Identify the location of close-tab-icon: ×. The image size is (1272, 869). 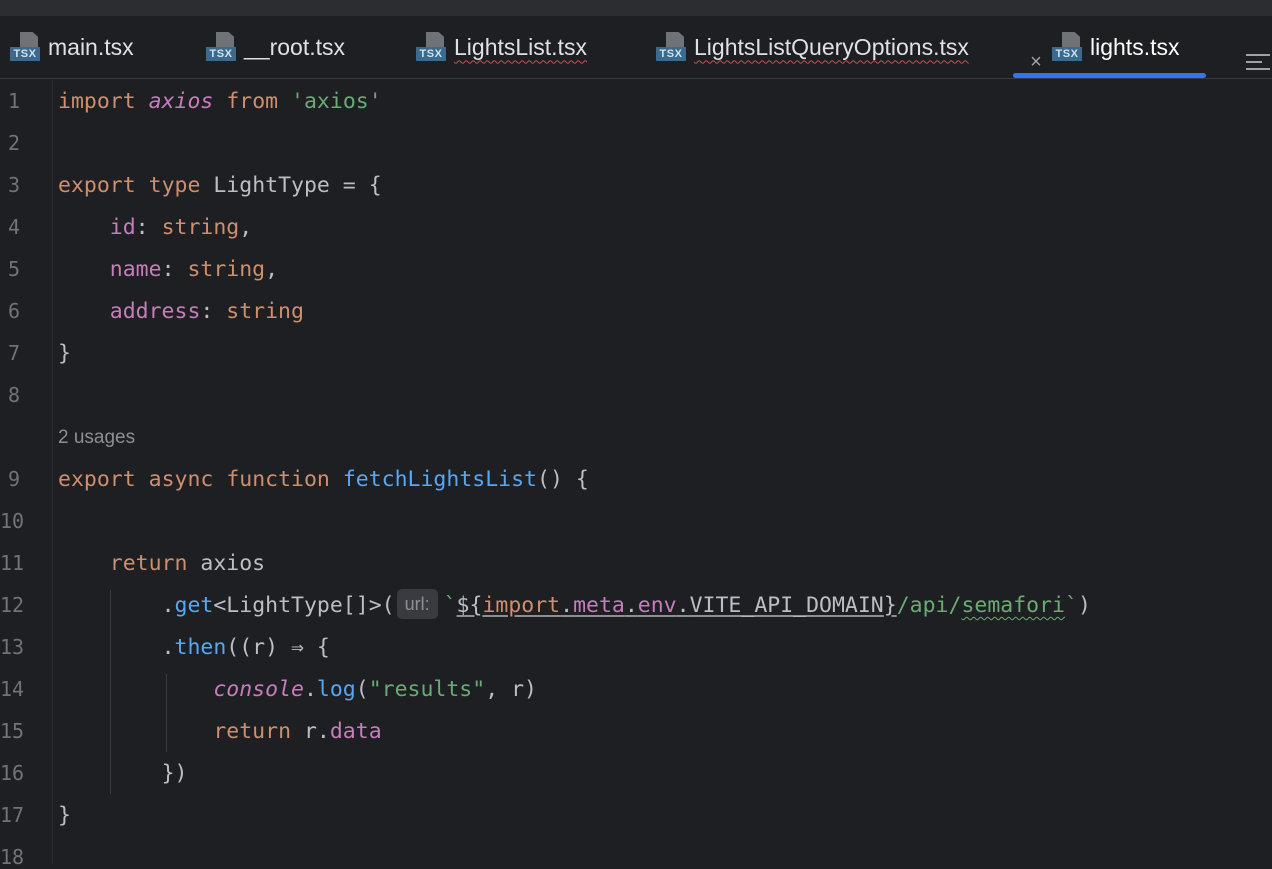
(1036, 62).